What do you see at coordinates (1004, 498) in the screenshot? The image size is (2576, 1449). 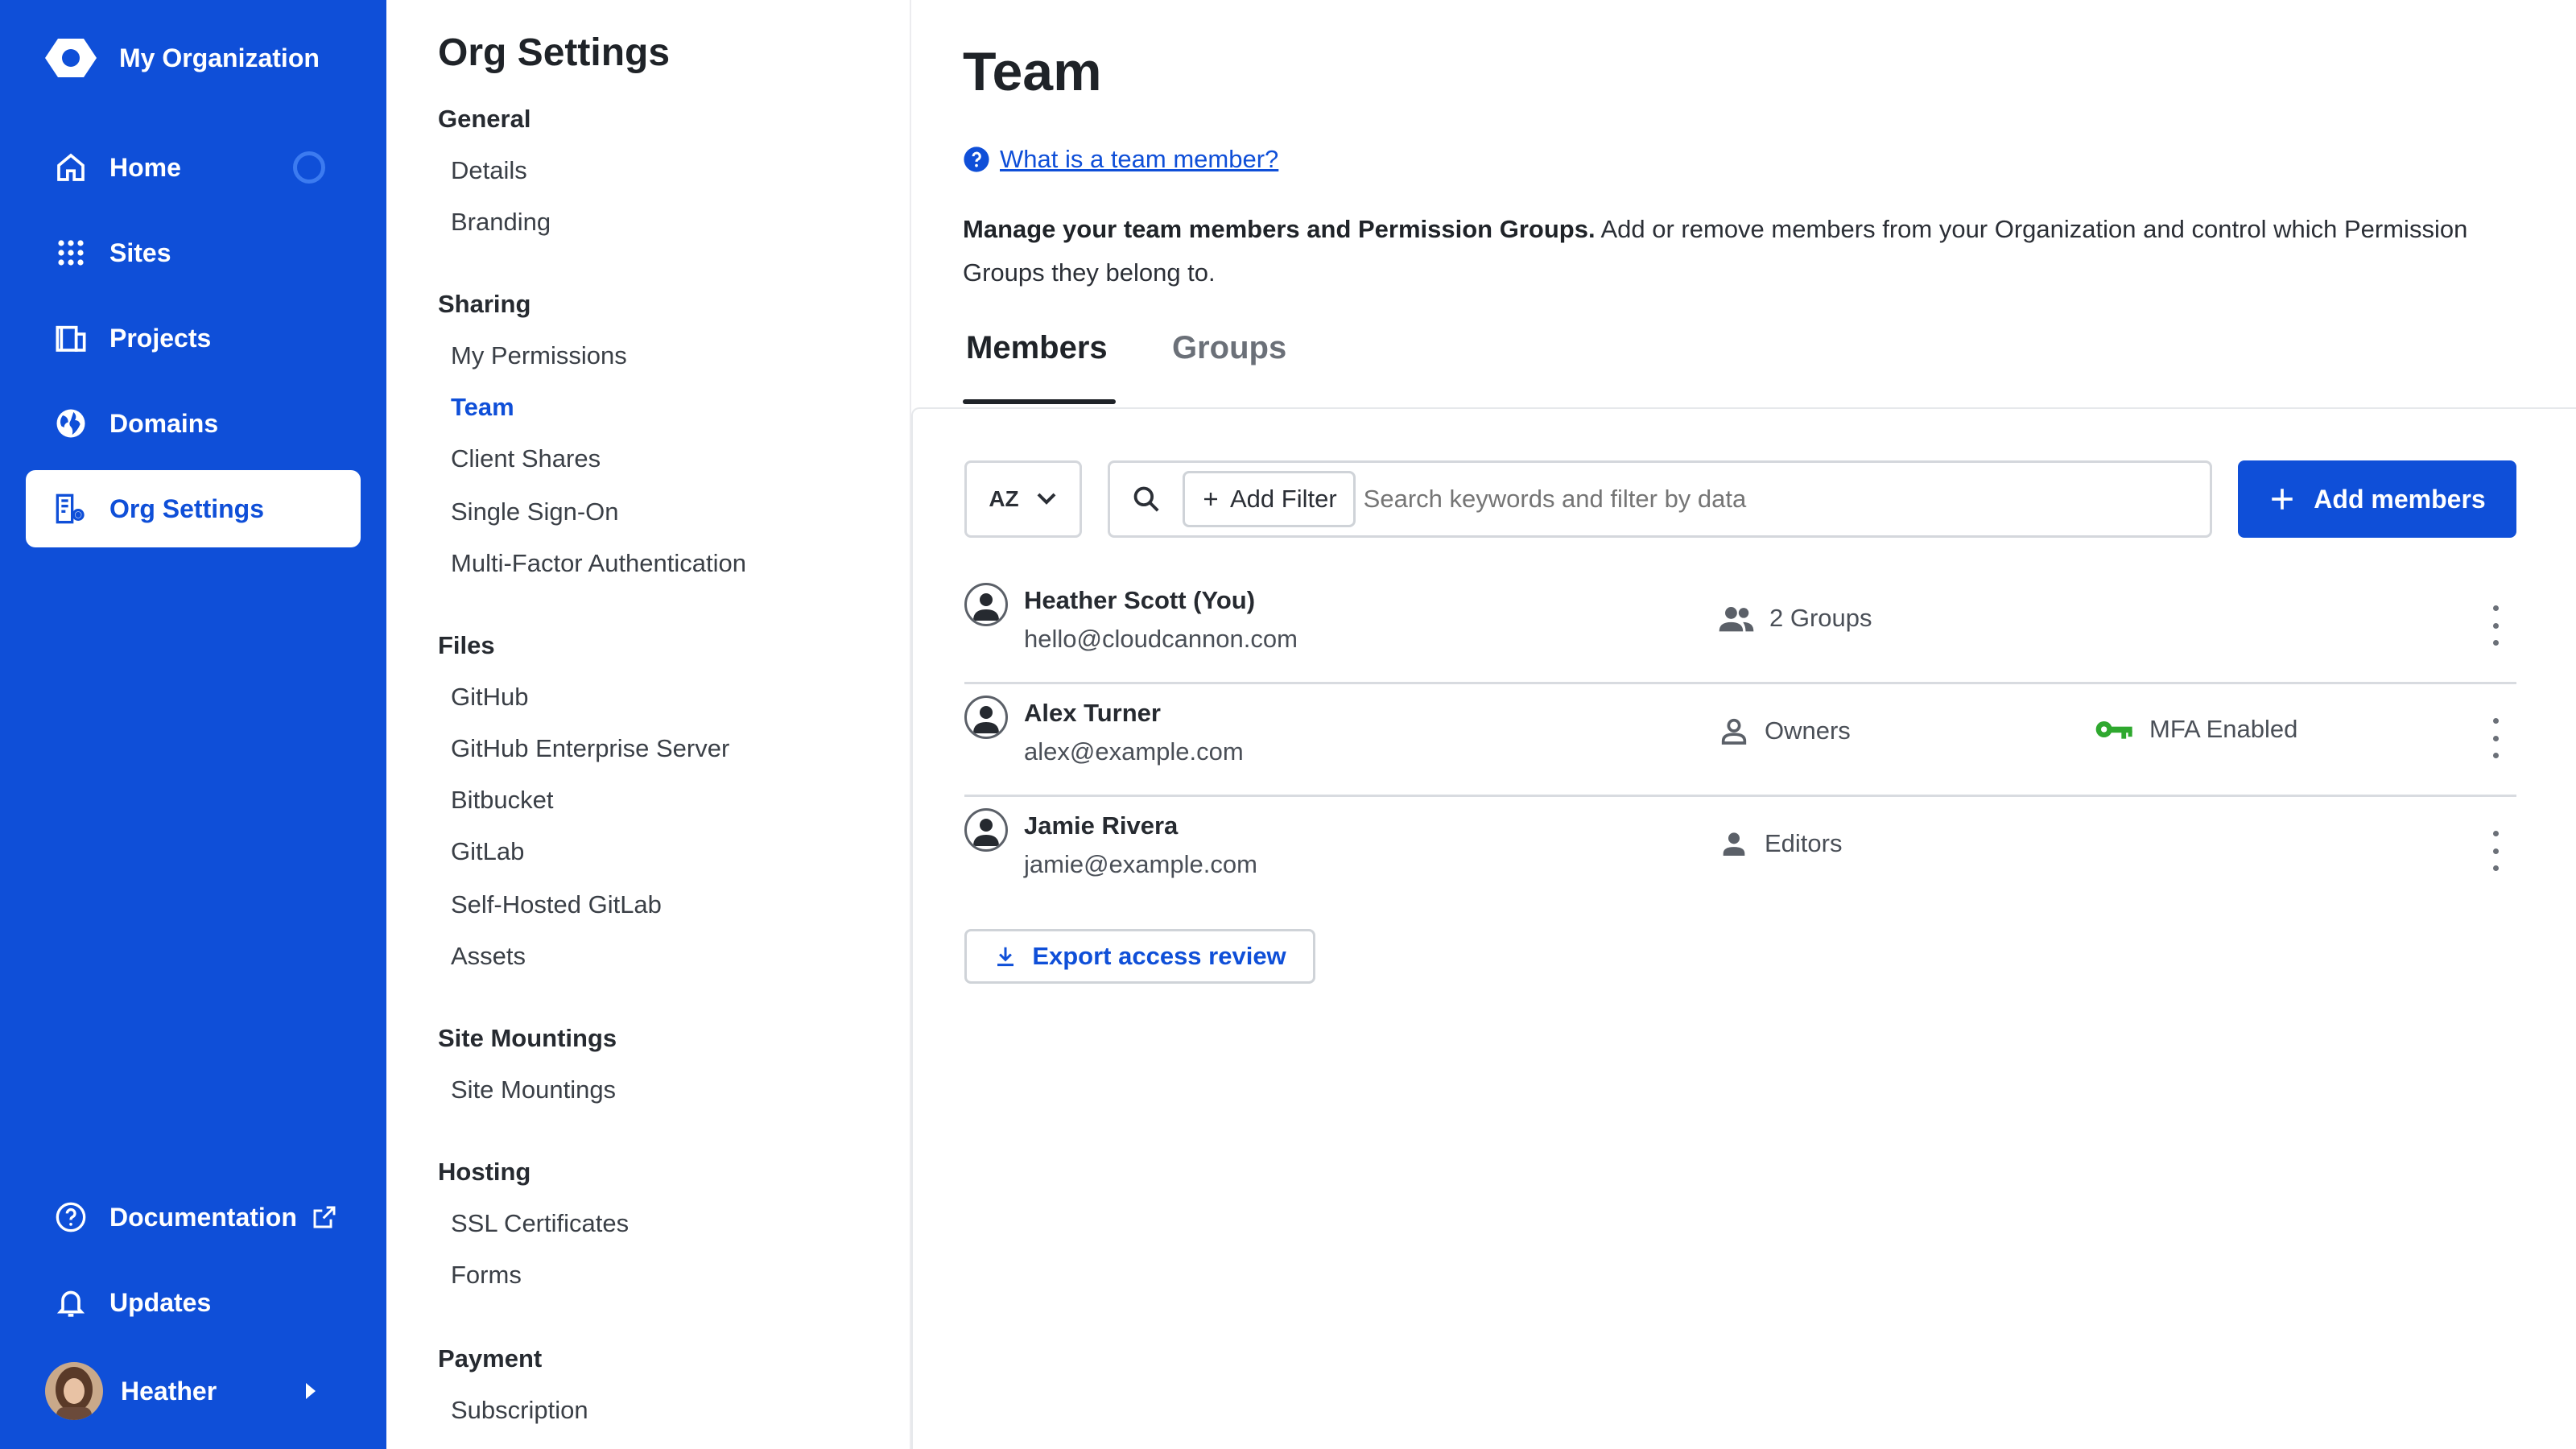 I see `sort-az-icon: AZ` at bounding box center [1004, 498].